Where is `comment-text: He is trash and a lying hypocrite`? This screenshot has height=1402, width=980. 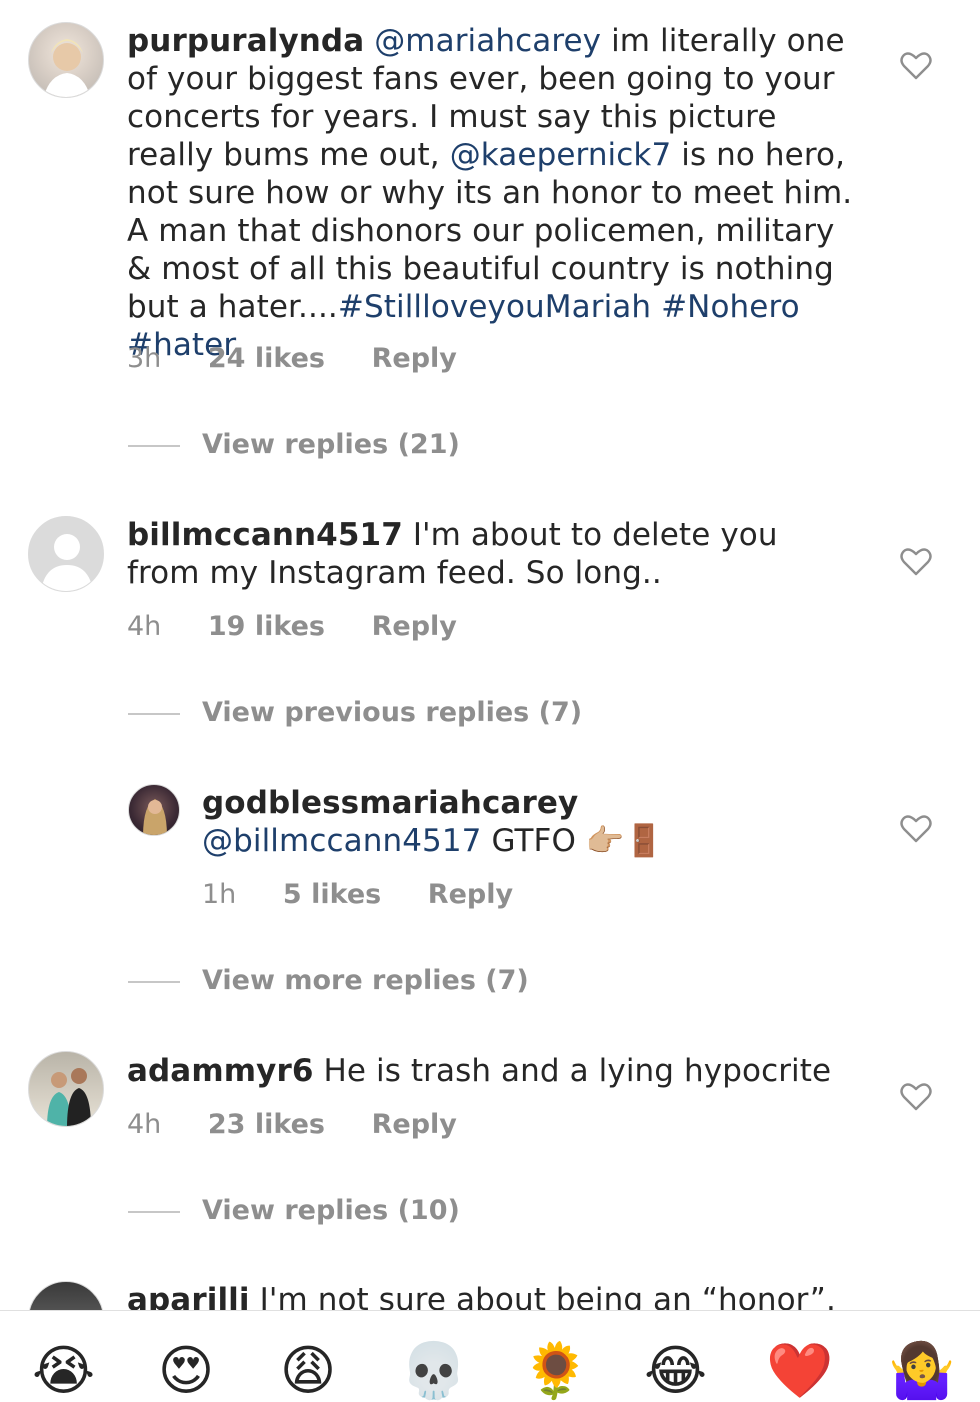
comment-text: He is trash and a lying hypocrite is located at coordinates (573, 1071).